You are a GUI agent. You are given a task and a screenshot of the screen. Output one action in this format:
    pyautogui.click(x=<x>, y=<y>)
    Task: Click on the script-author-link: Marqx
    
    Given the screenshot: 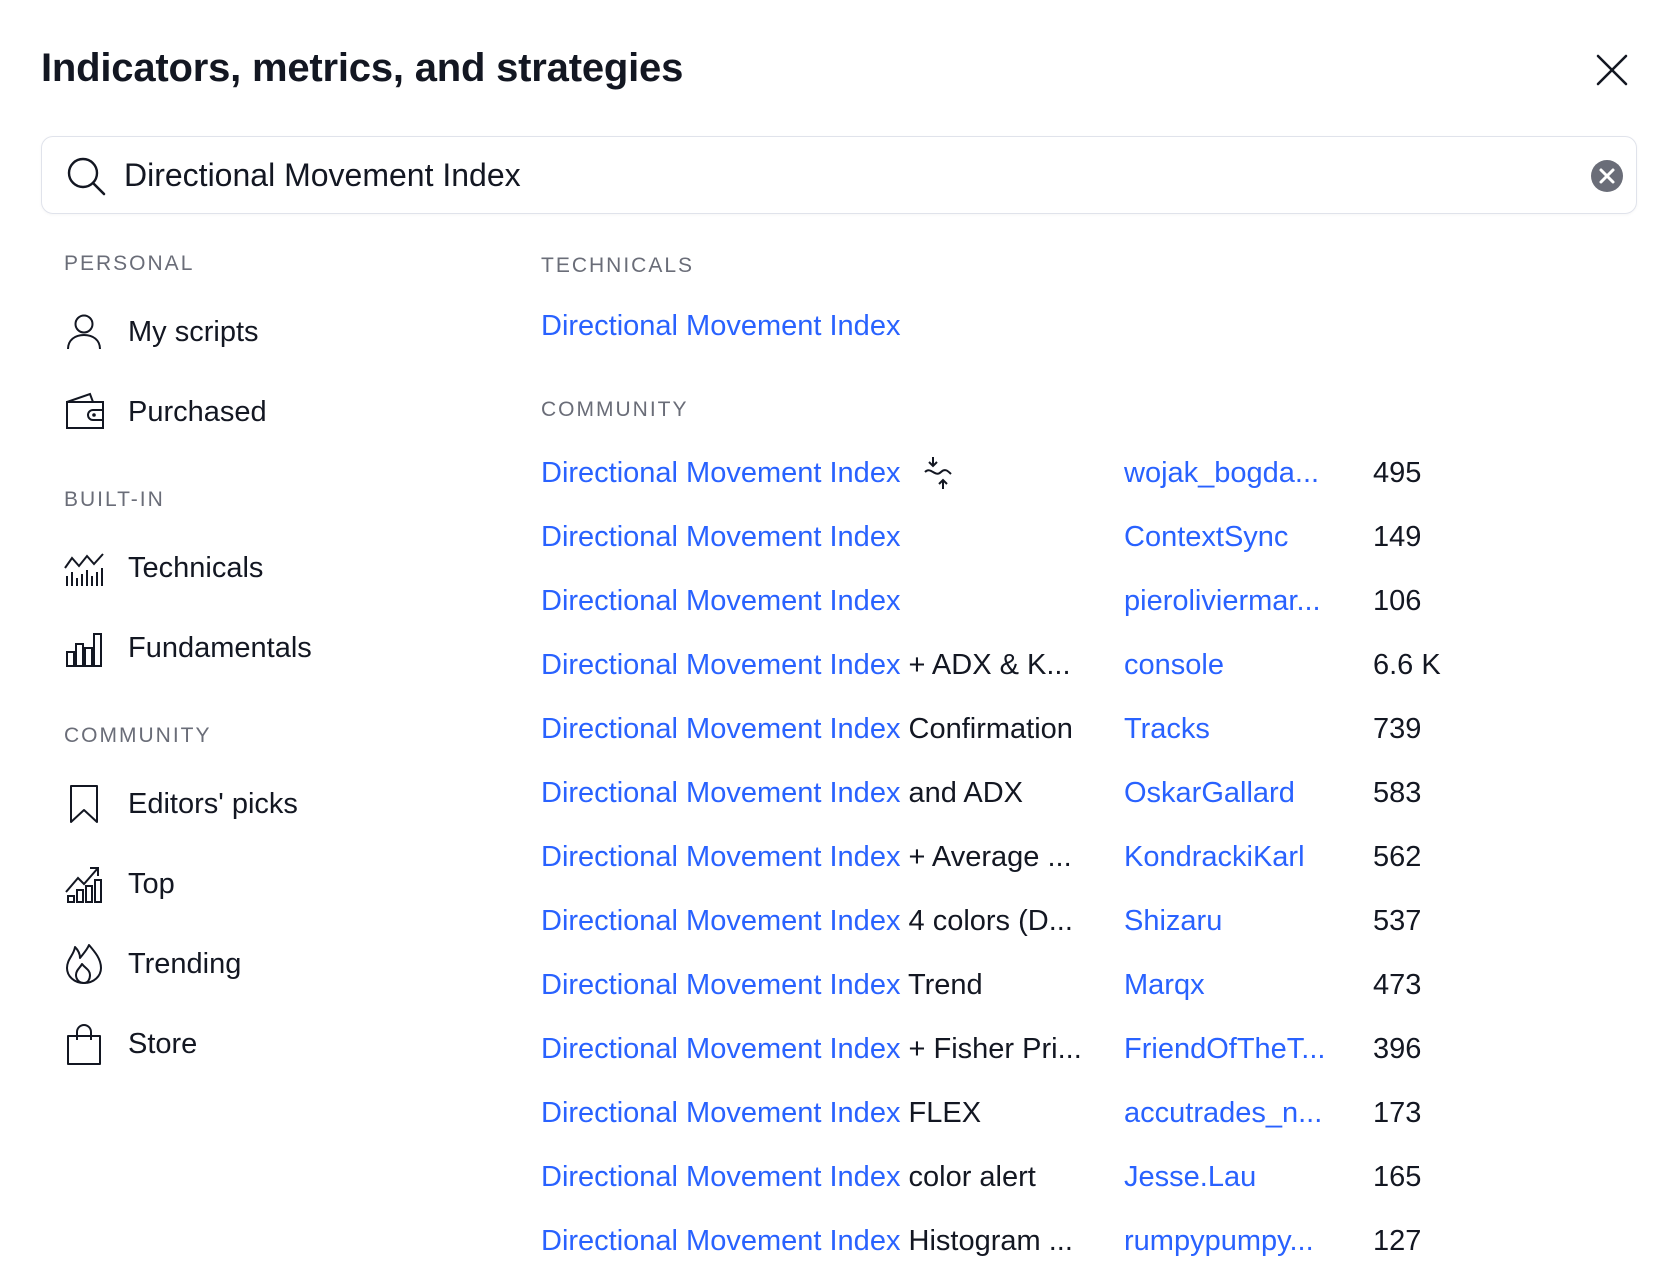 What is the action you would take?
    pyautogui.click(x=1164, y=985)
    